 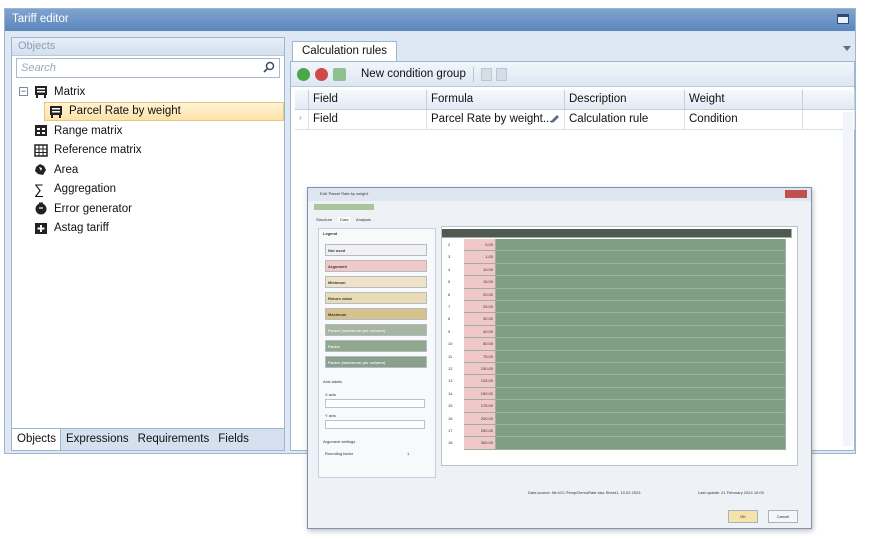 What do you see at coordinates (344, 207) in the screenshot?
I see `dialog-toolbar-icons` at bounding box center [344, 207].